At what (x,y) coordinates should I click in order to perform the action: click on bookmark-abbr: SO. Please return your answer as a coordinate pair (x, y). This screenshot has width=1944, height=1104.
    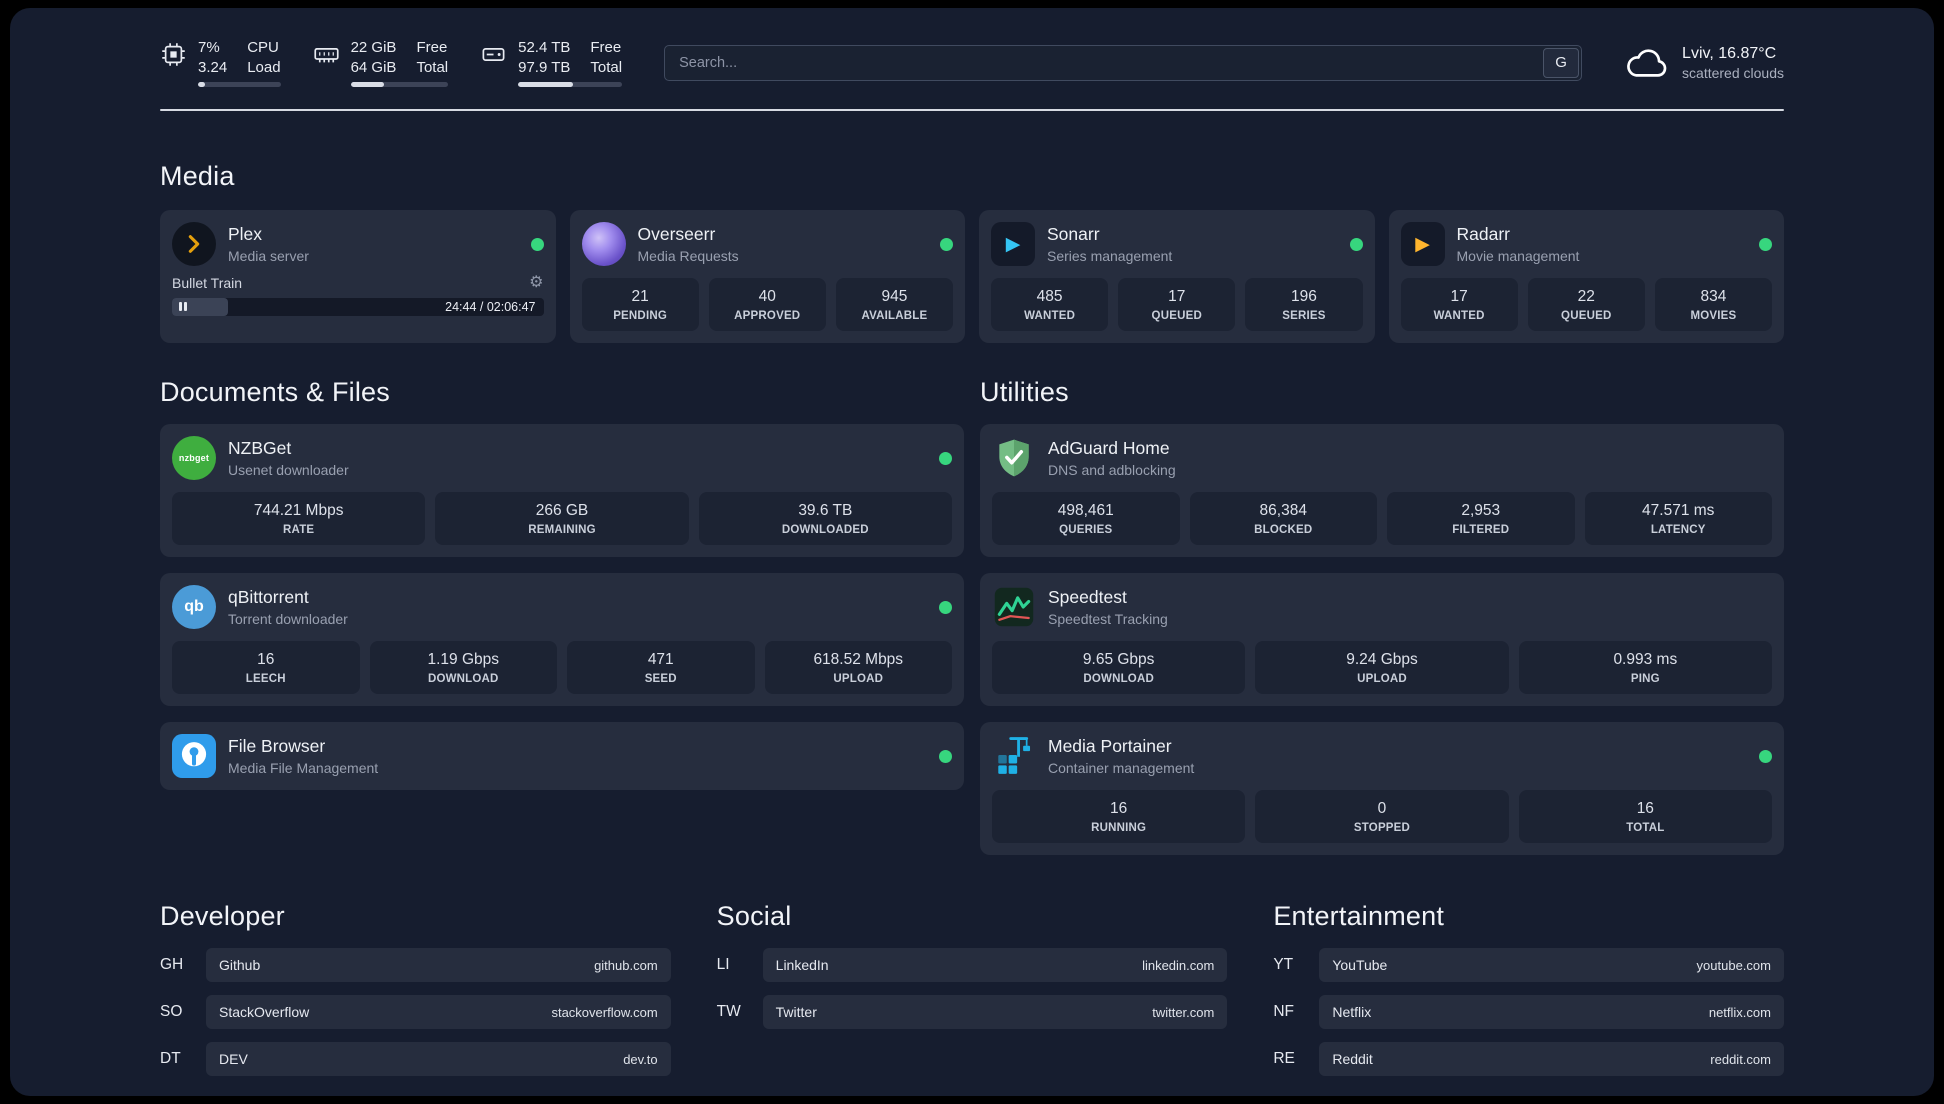
    Looking at the image, I should click on (171, 1011).